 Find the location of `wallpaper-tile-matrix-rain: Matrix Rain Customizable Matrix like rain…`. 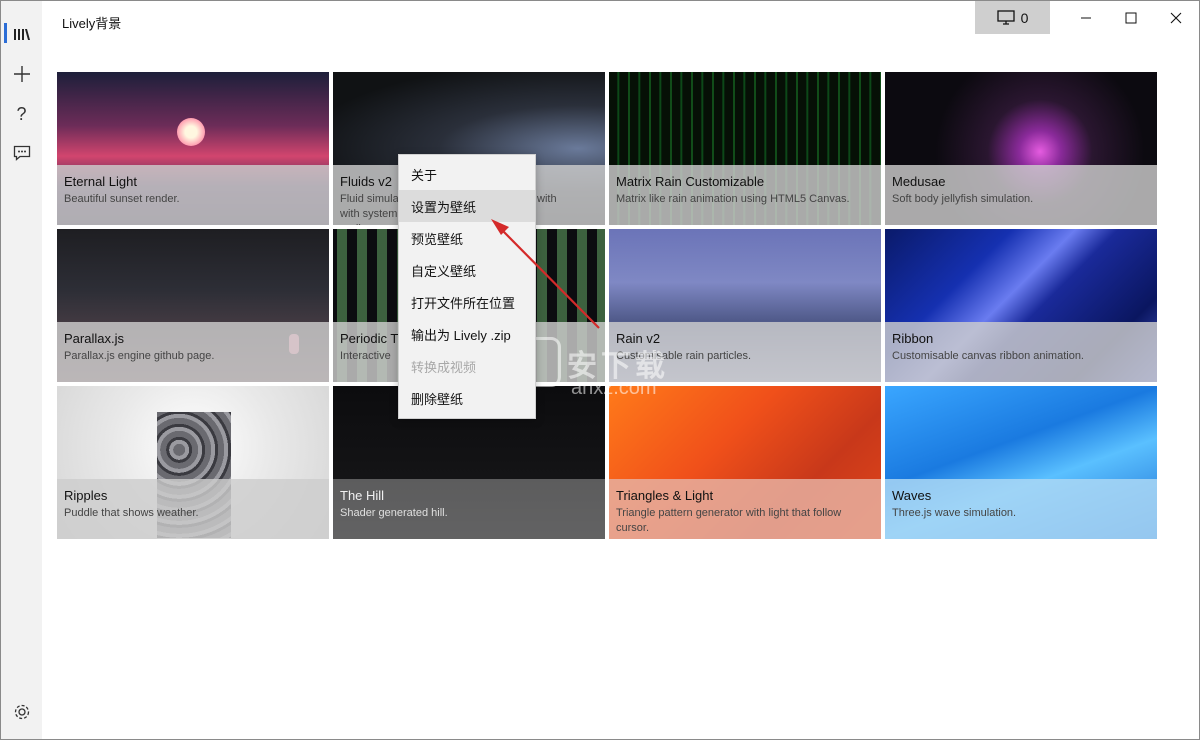

wallpaper-tile-matrix-rain: Matrix Rain Customizable Matrix like rain… is located at coordinates (745, 148).